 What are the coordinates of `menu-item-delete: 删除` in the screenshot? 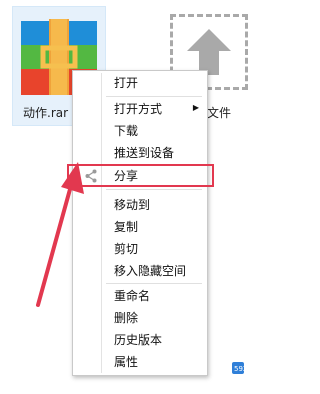 It's located at (140, 318).